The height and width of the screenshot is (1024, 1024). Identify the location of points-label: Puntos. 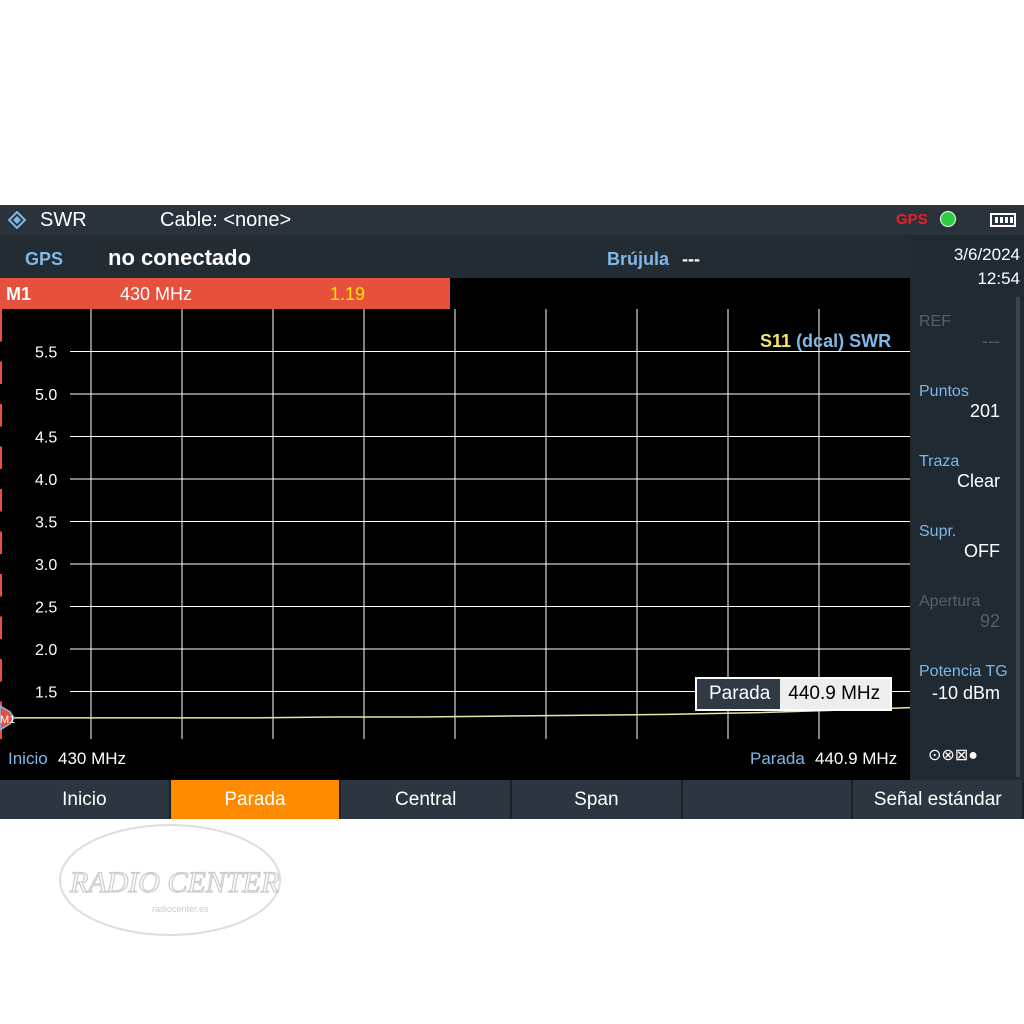
(944, 392).